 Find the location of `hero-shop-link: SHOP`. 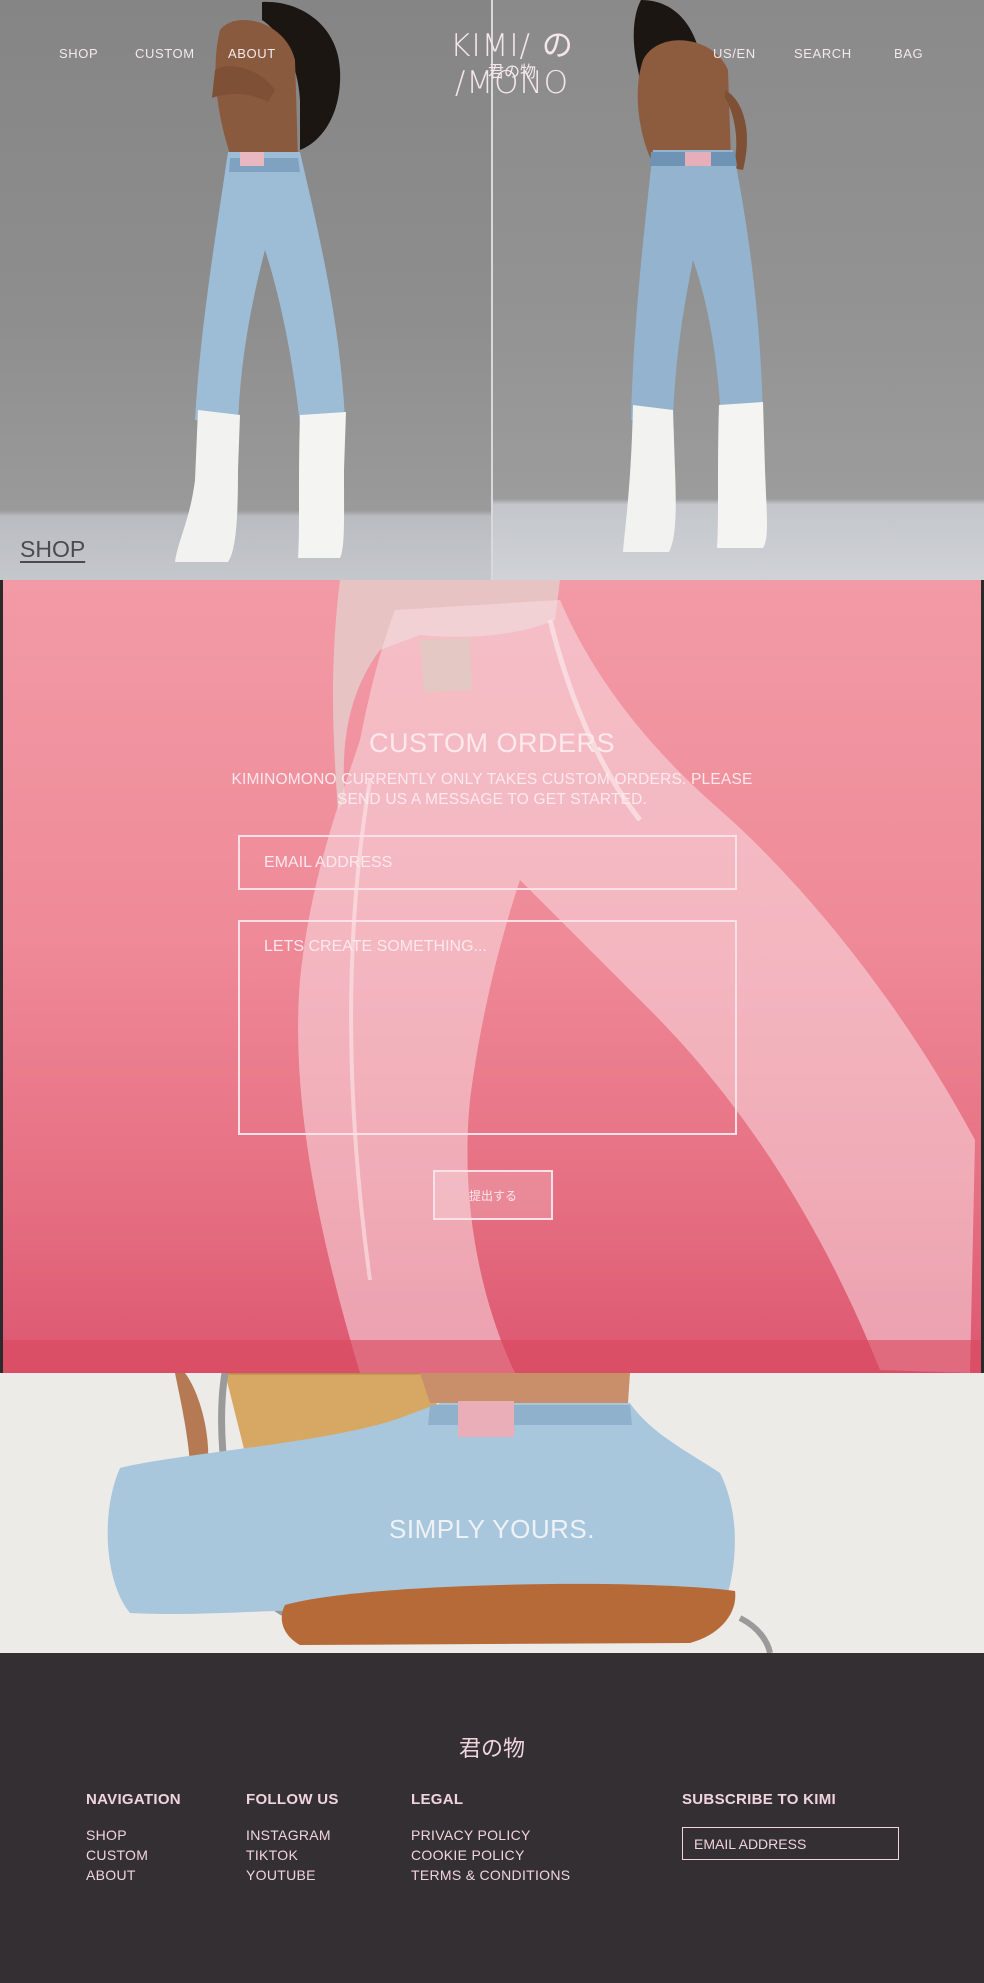

hero-shop-link: SHOP is located at coordinates (52, 549).